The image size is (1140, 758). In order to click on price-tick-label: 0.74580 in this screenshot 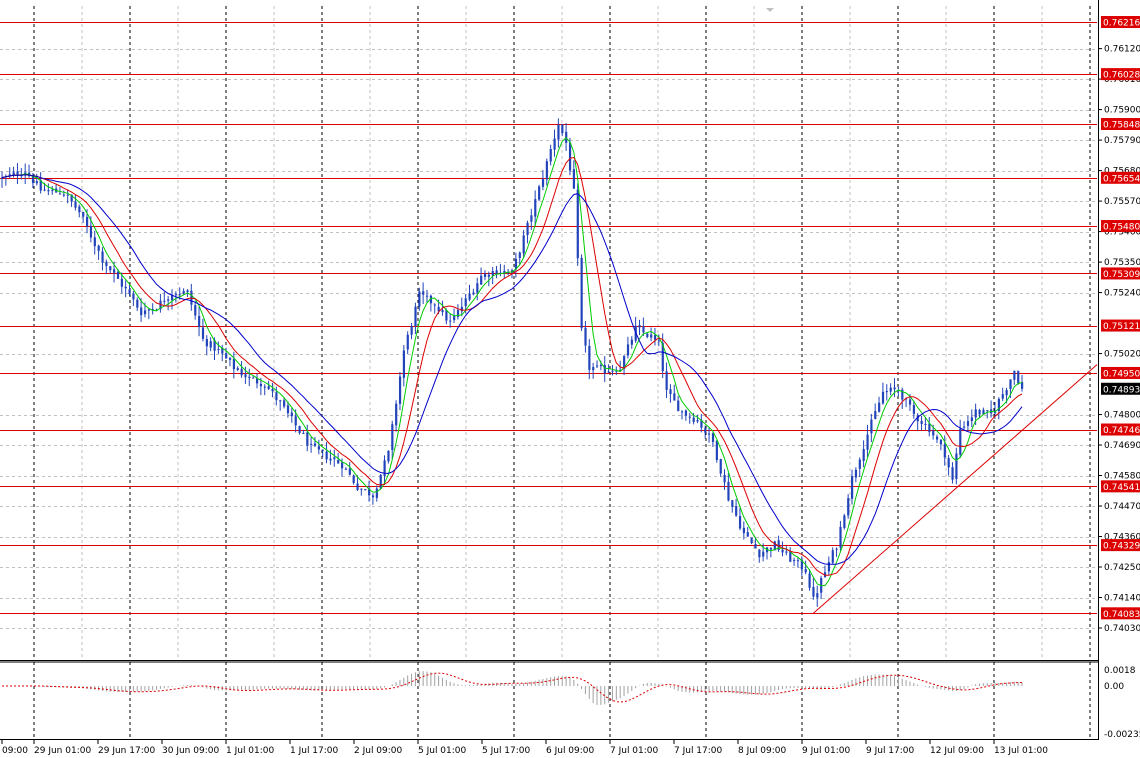, I will do `click(1122, 477)`.